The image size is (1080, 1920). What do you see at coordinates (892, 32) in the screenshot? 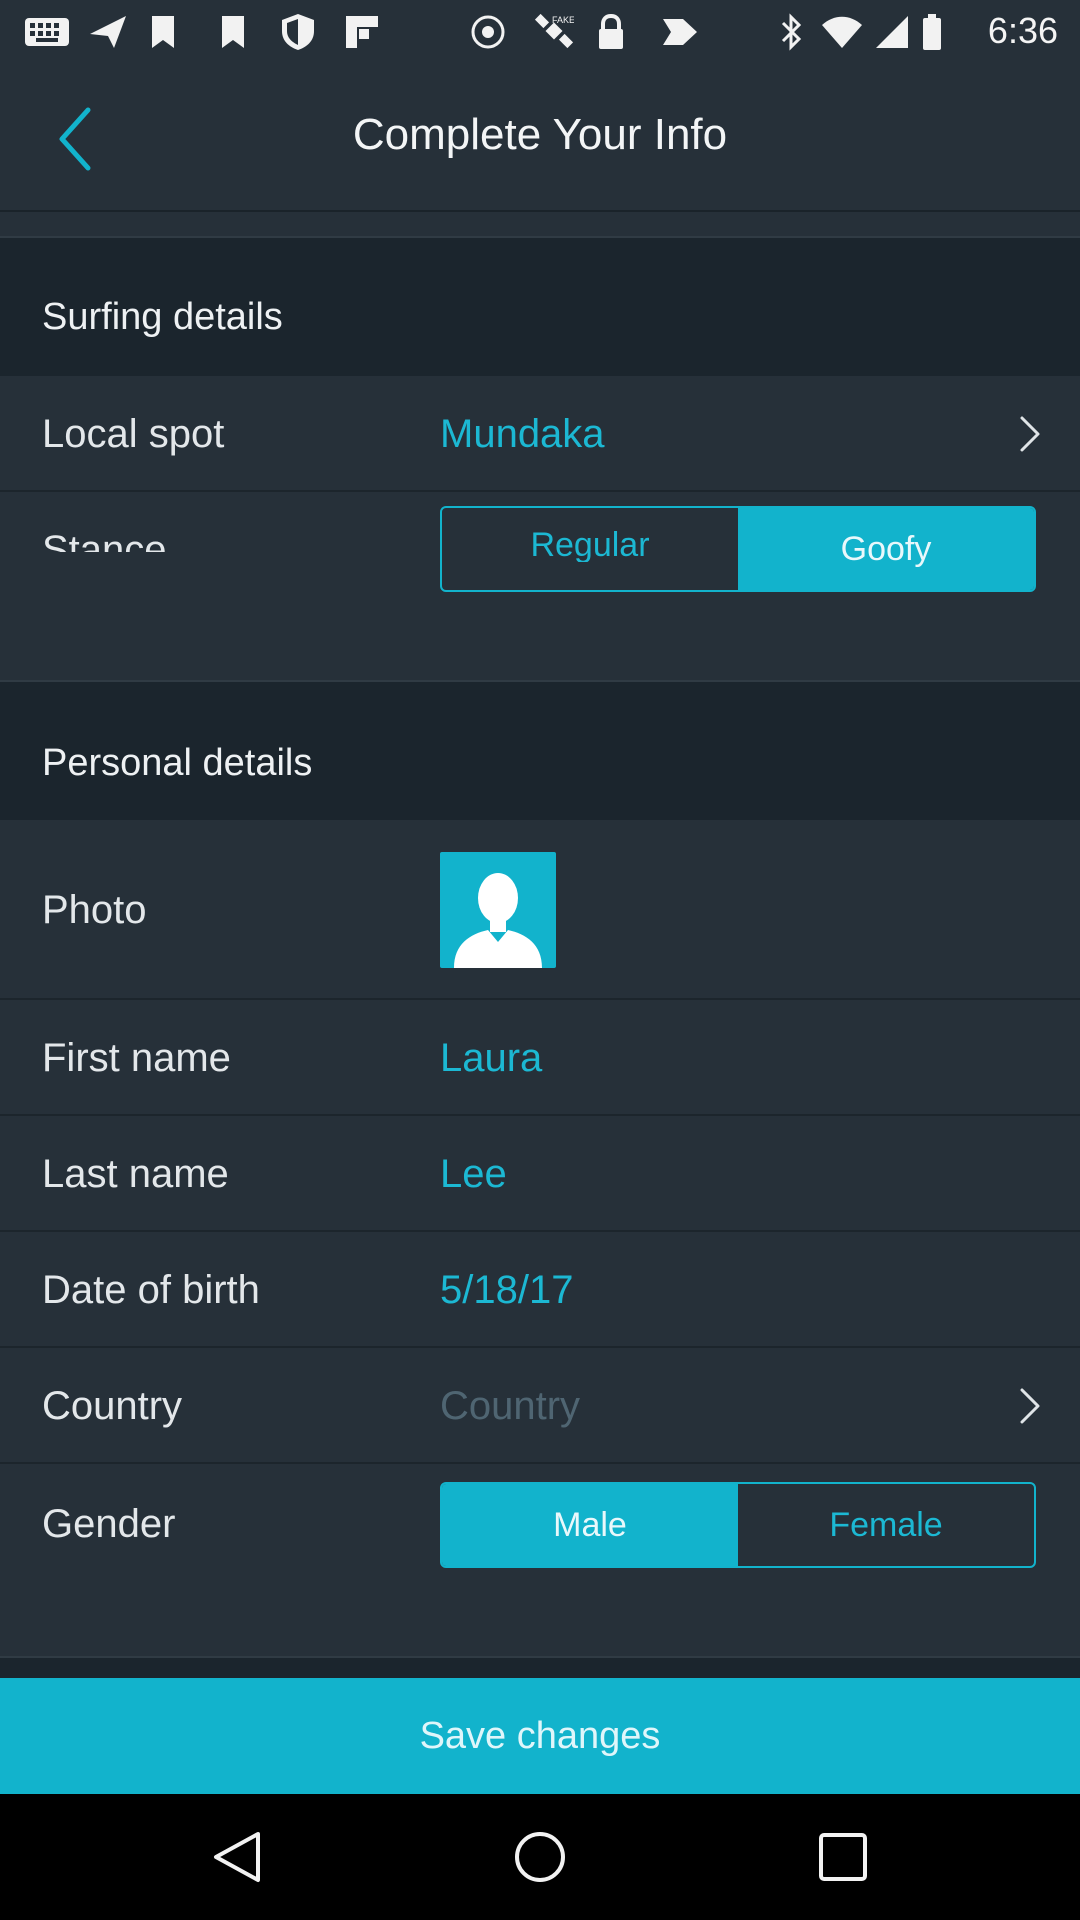
I see `signal-icon` at bounding box center [892, 32].